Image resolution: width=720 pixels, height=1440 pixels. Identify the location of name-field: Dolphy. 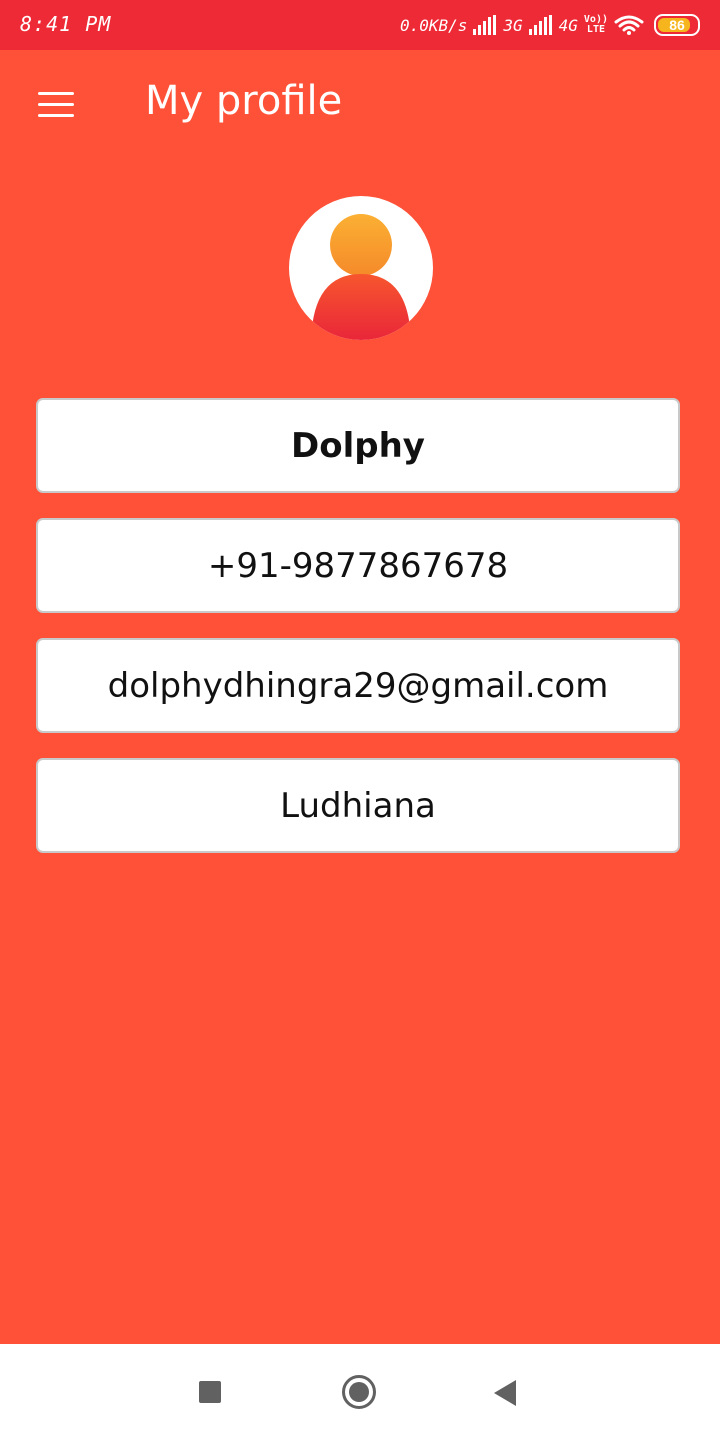
(358, 445).